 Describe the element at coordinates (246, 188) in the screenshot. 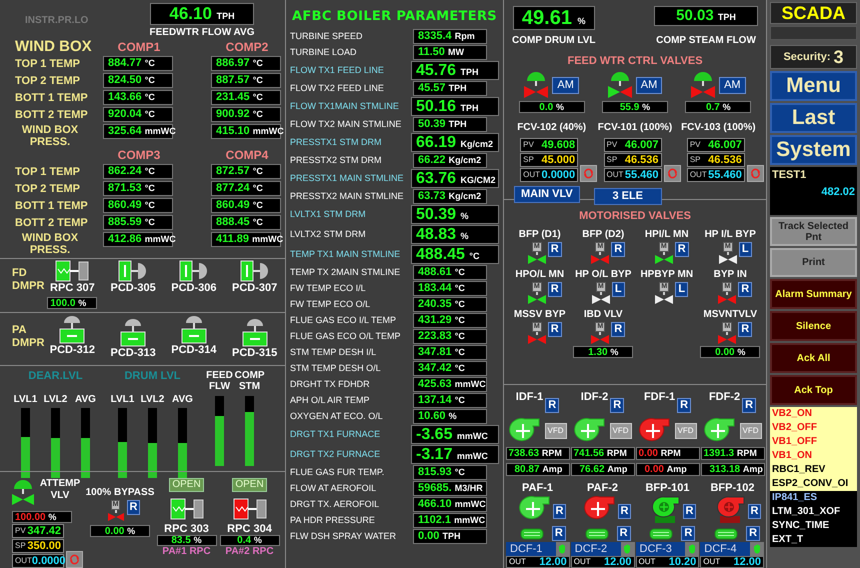

I see `value-readout: 877.24 °C` at that location.